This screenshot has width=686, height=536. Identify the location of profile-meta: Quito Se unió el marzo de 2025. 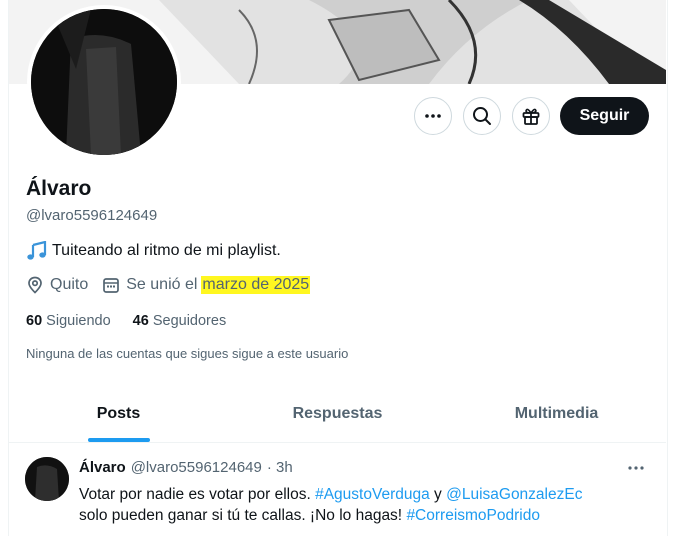
(168, 285).